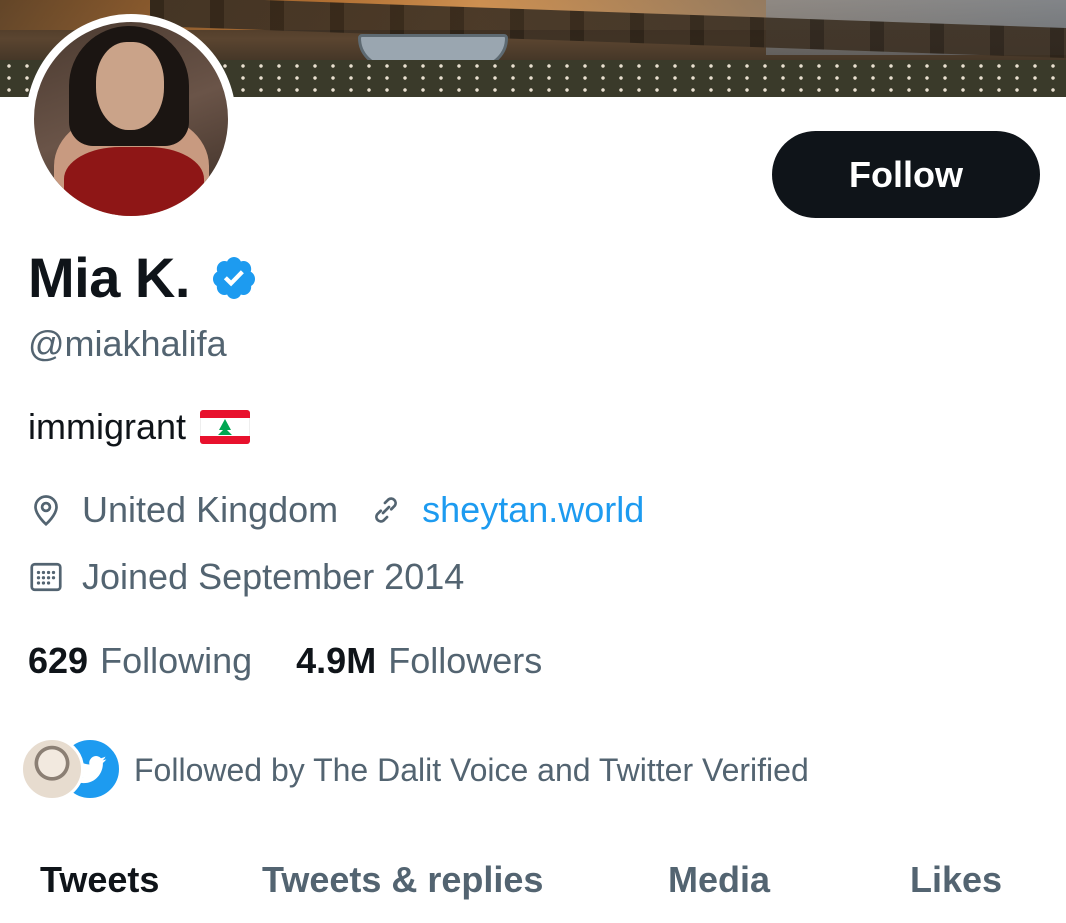  What do you see at coordinates (234, 278) in the screenshot?
I see `verified-badge-icon` at bounding box center [234, 278].